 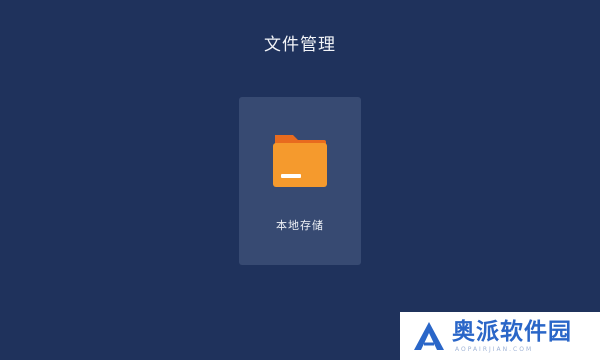 I want to click on watermark-brand: 奥派软件园, so click(x=512, y=332).